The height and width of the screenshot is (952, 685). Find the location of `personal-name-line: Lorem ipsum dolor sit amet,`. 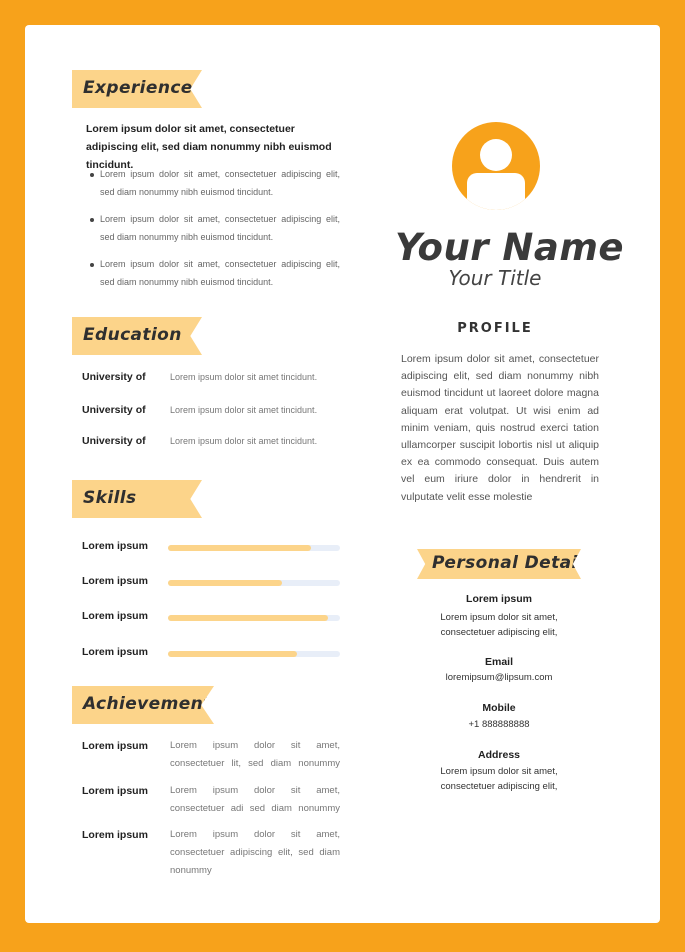

personal-name-line: Lorem ipsum dolor sit amet, is located at coordinates (499, 617).